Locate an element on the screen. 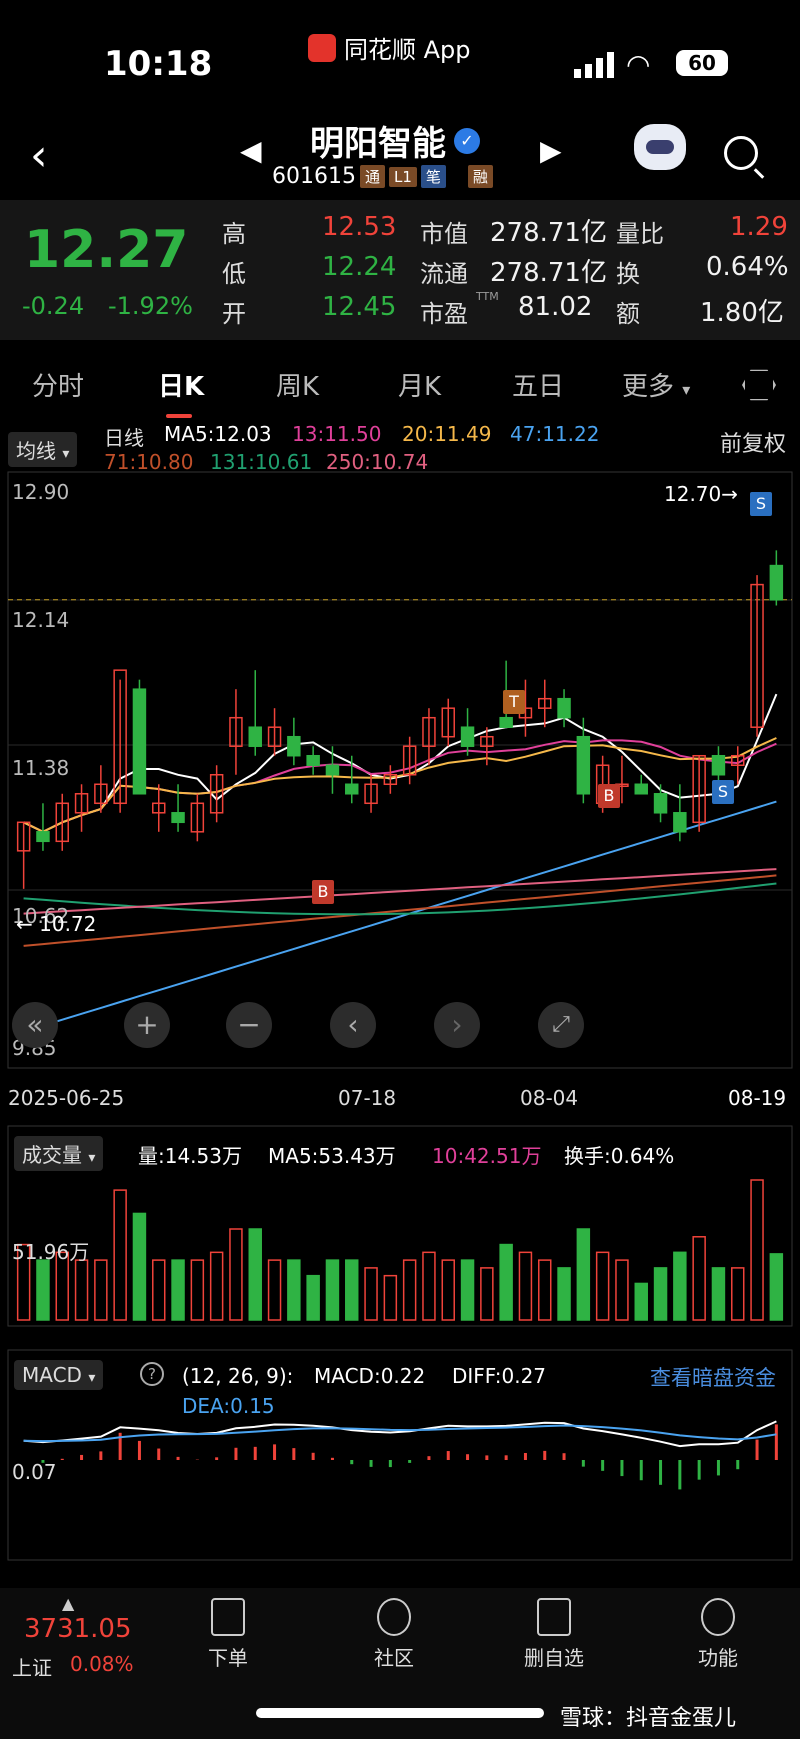  signal-icon is located at coordinates (594, 65).